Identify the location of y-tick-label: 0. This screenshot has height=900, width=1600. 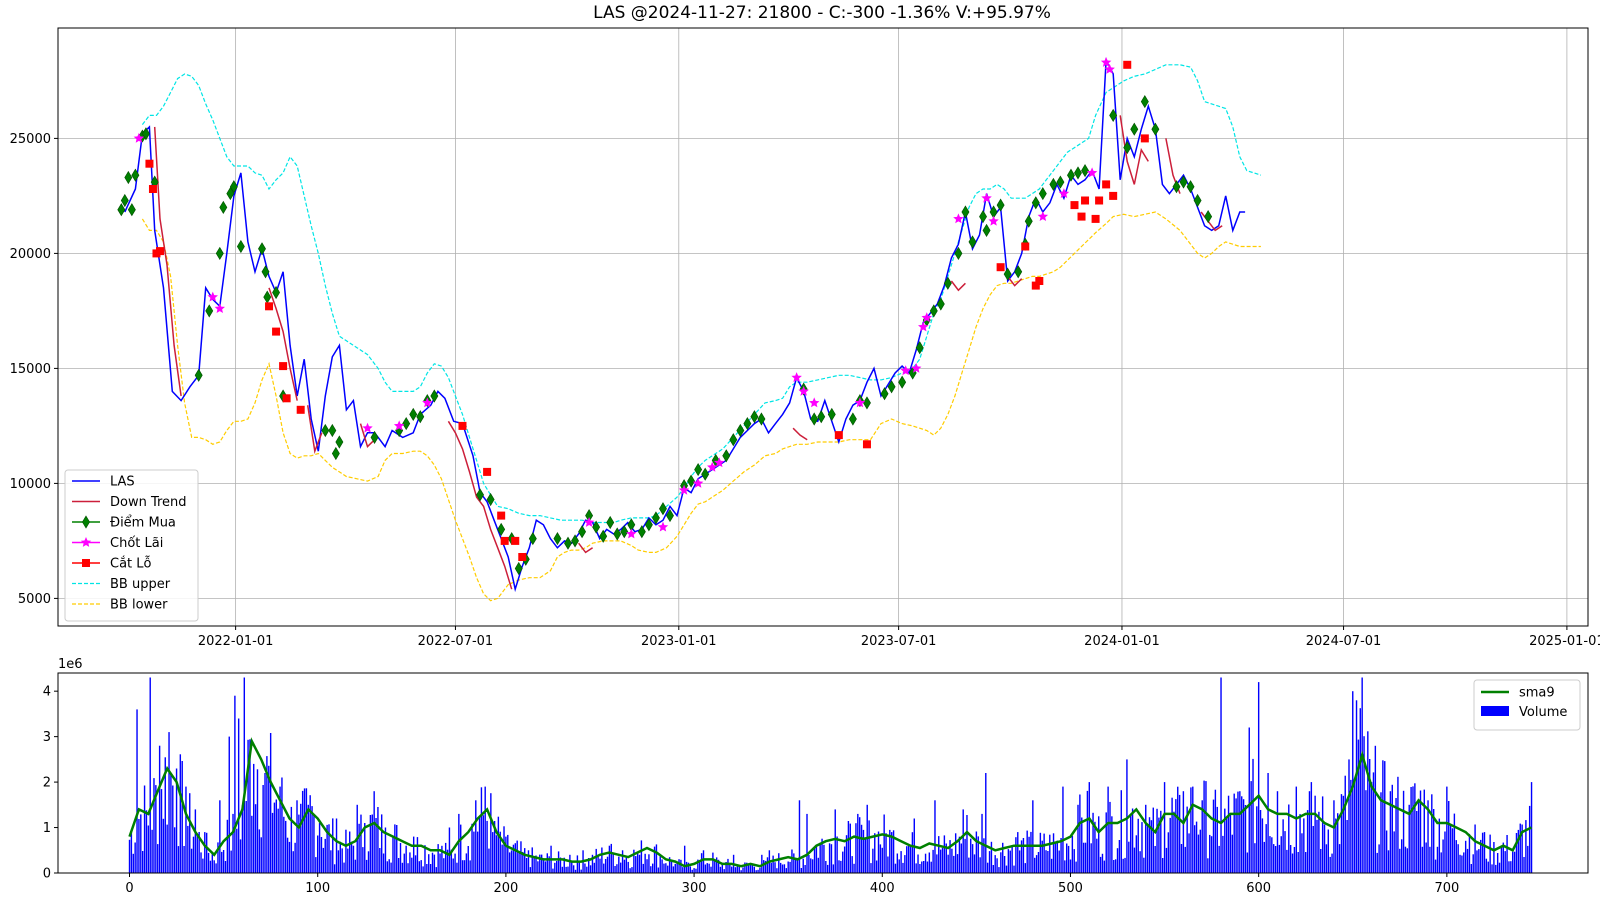
(47, 874).